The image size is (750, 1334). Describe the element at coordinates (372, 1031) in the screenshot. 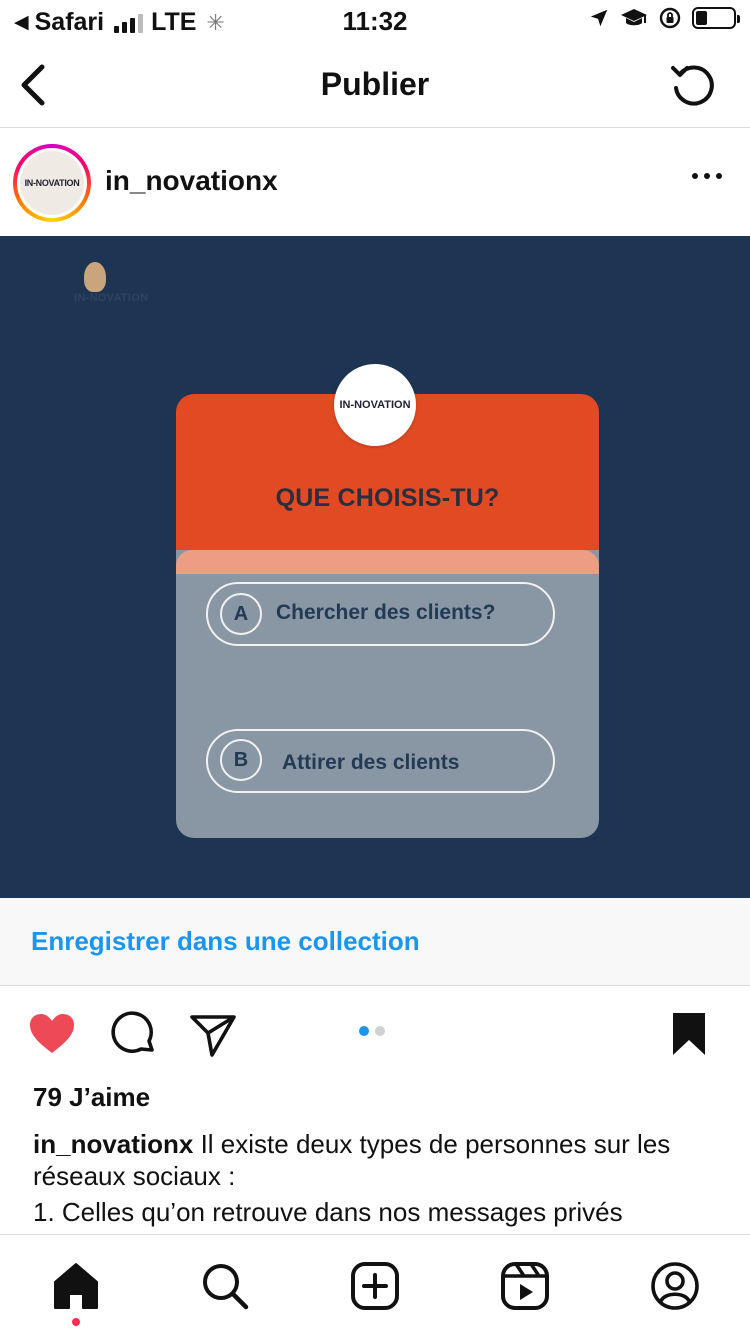

I see `carousel-indicator` at that location.